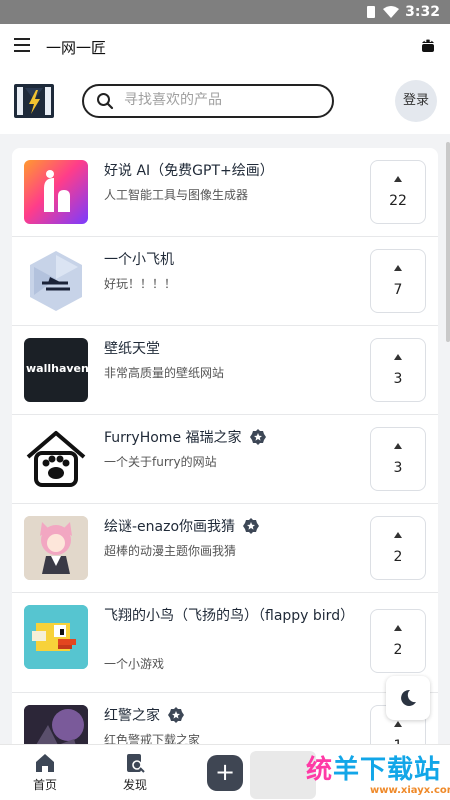 The height and width of the screenshot is (800, 450). Describe the element at coordinates (416, 101) in the screenshot. I see `login-button: 登录` at that location.